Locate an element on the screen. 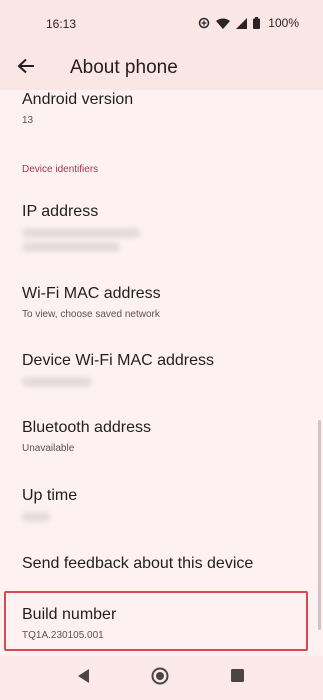 The width and height of the screenshot is (323, 700). nav-home-button is located at coordinates (160, 678).